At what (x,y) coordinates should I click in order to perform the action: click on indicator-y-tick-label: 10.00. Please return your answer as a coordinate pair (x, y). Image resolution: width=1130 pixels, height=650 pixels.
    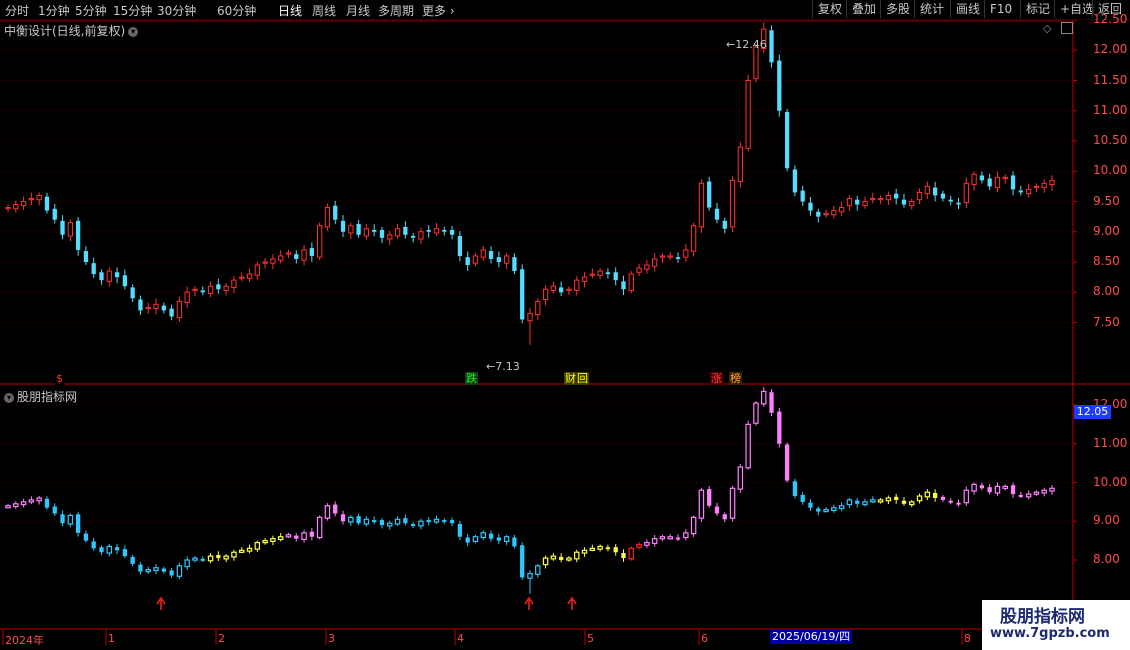
    Looking at the image, I should click on (1110, 481).